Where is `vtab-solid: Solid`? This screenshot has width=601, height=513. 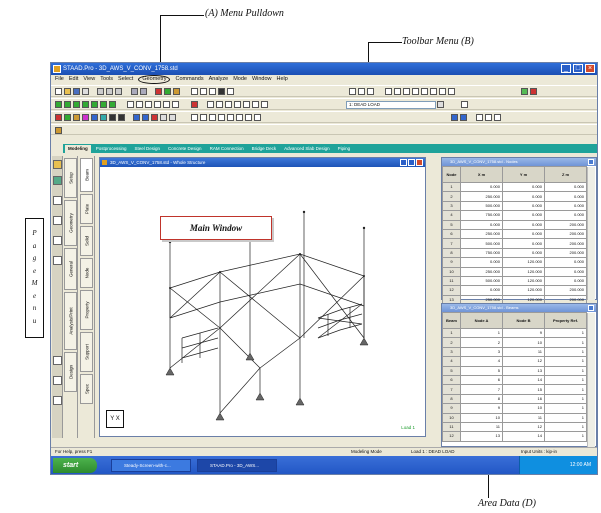
vtab-solid: Solid is located at coordinates (86, 241).